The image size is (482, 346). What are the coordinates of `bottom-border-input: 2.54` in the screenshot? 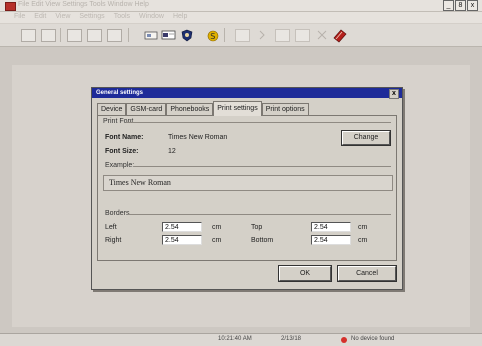 It's located at (331, 240).